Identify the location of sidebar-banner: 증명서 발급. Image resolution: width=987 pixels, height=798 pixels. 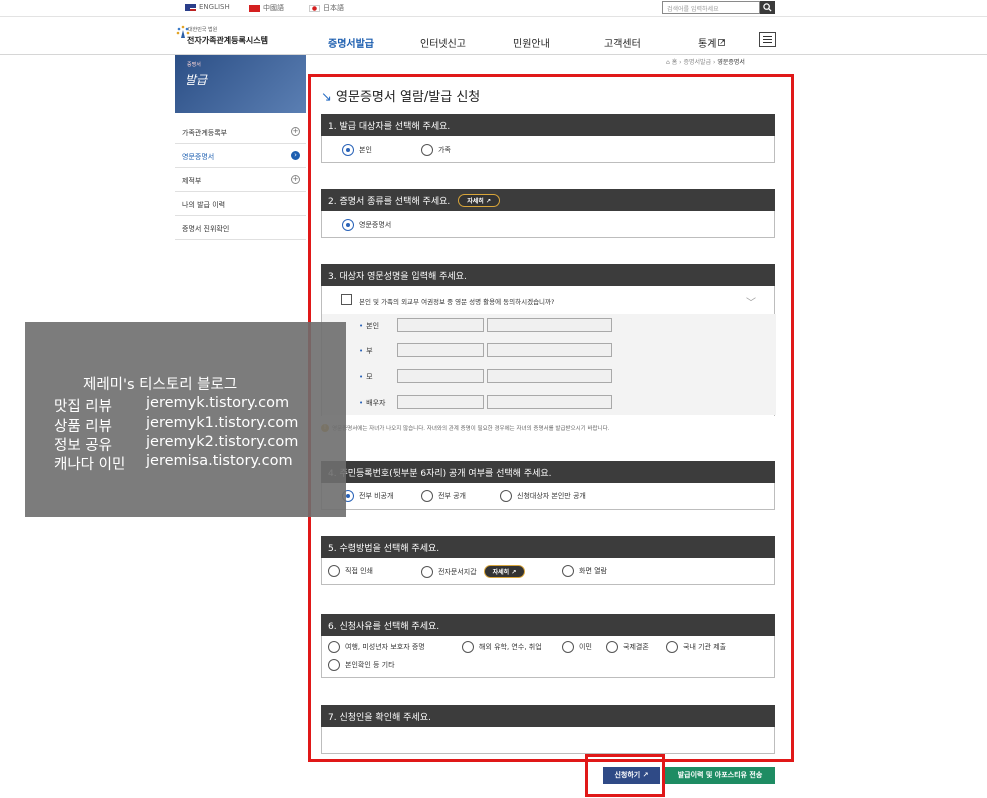
(240, 84).